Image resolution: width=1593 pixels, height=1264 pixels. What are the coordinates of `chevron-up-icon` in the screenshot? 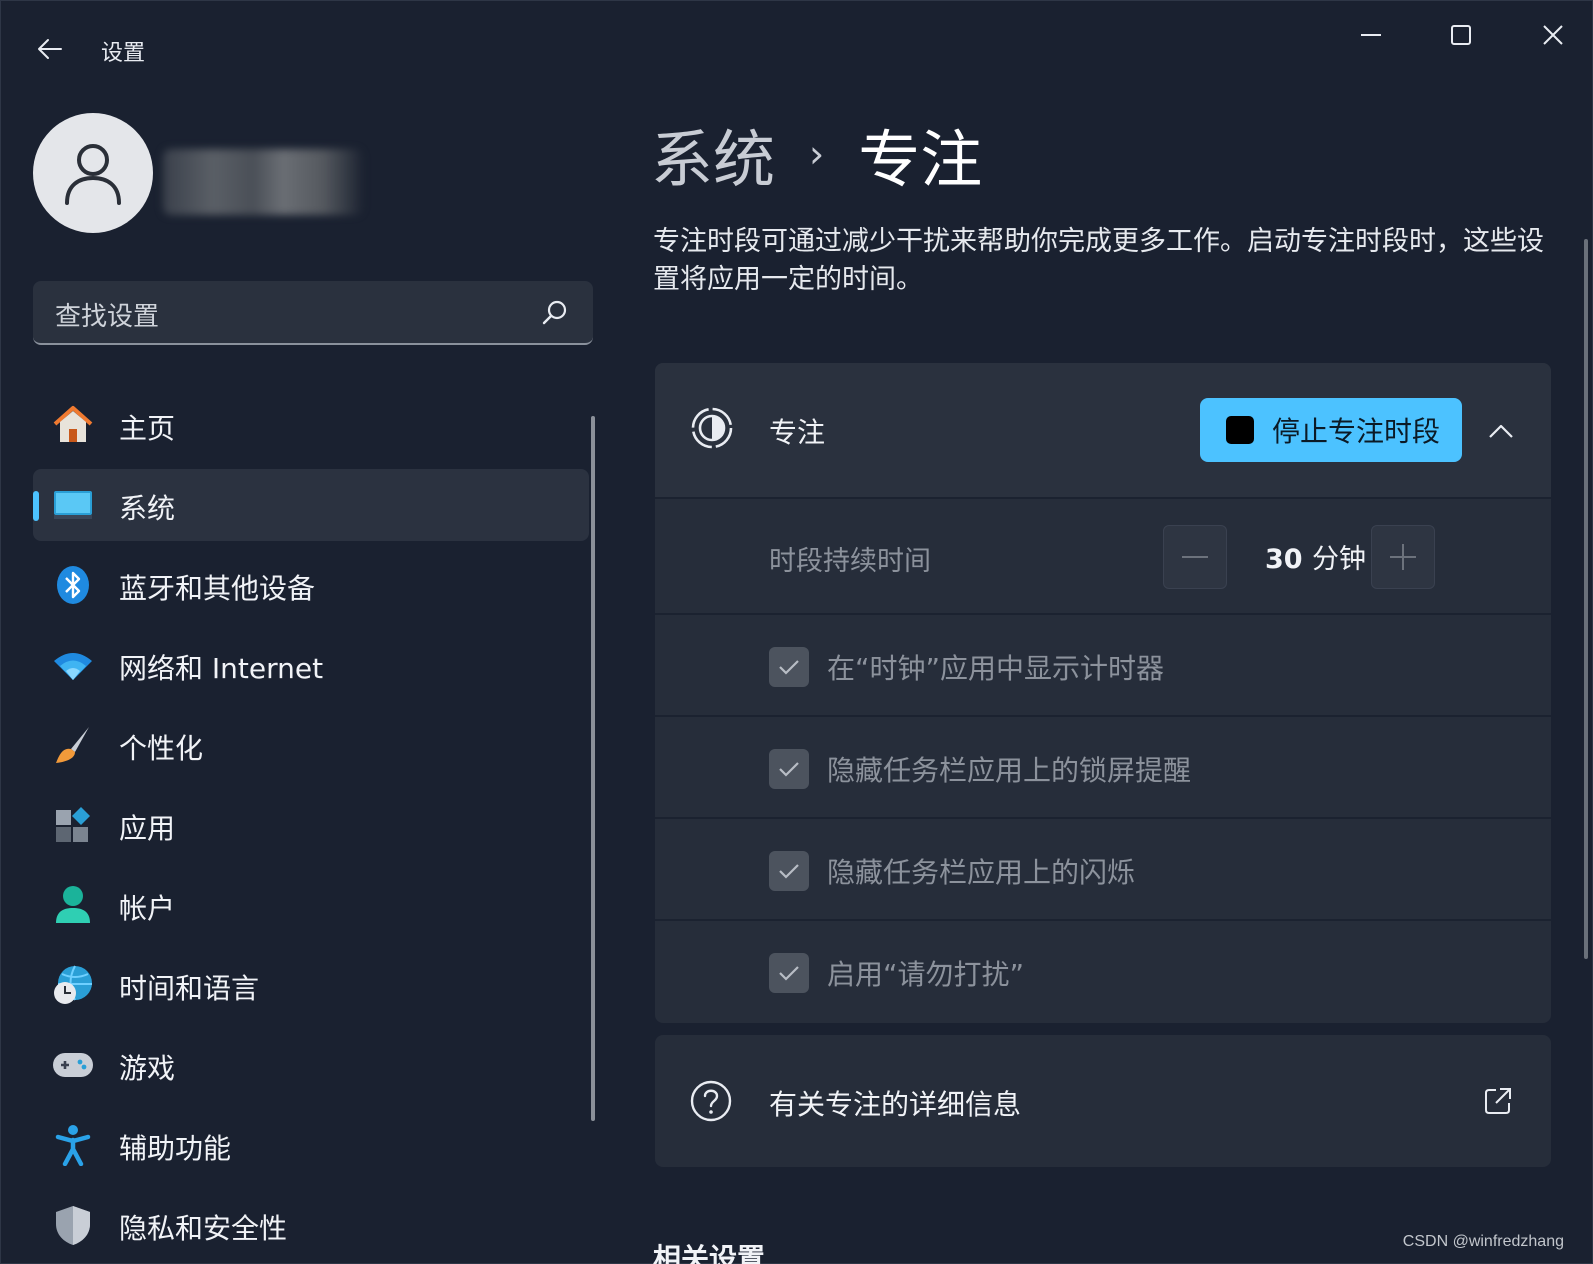 It's located at (1501, 431).